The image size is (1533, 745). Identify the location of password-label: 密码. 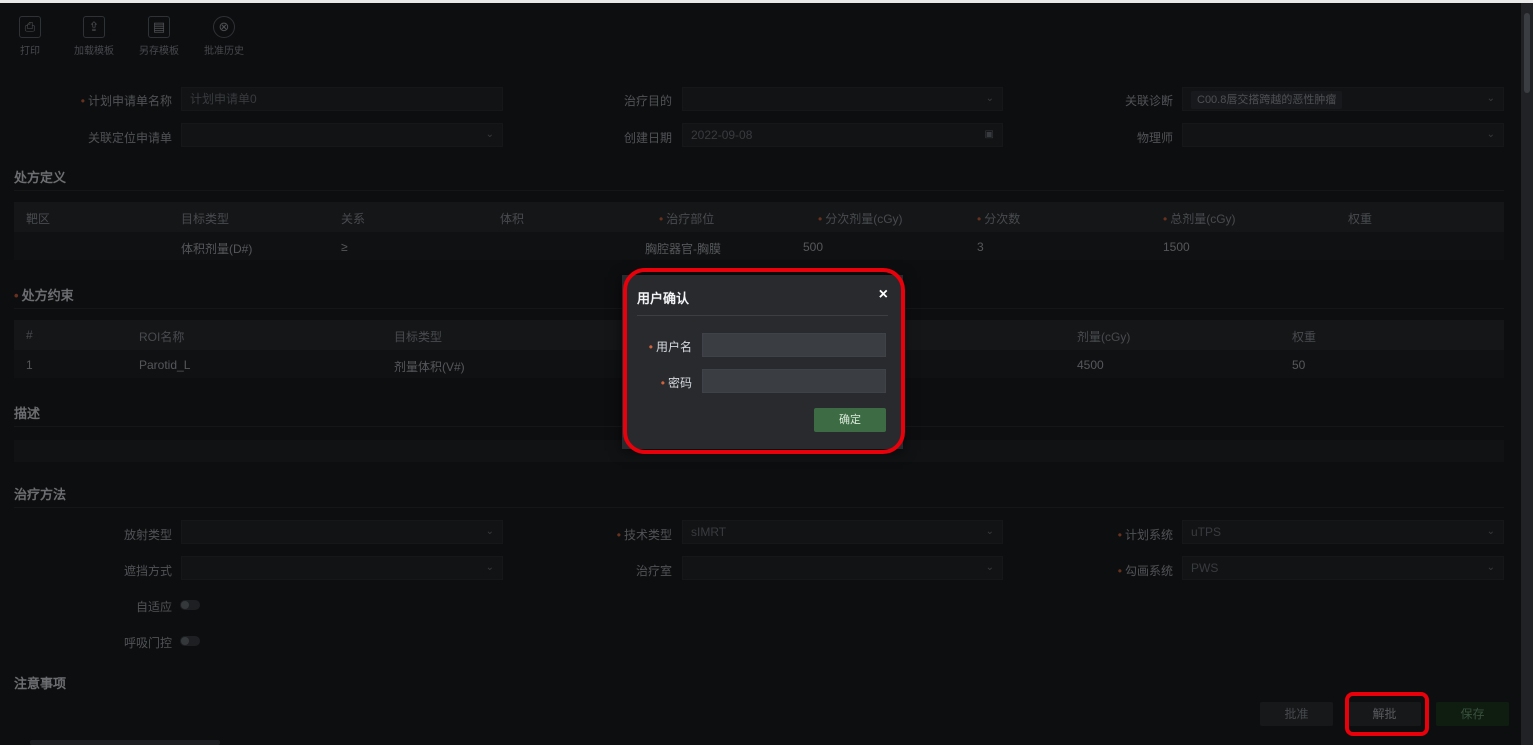
(657, 382).